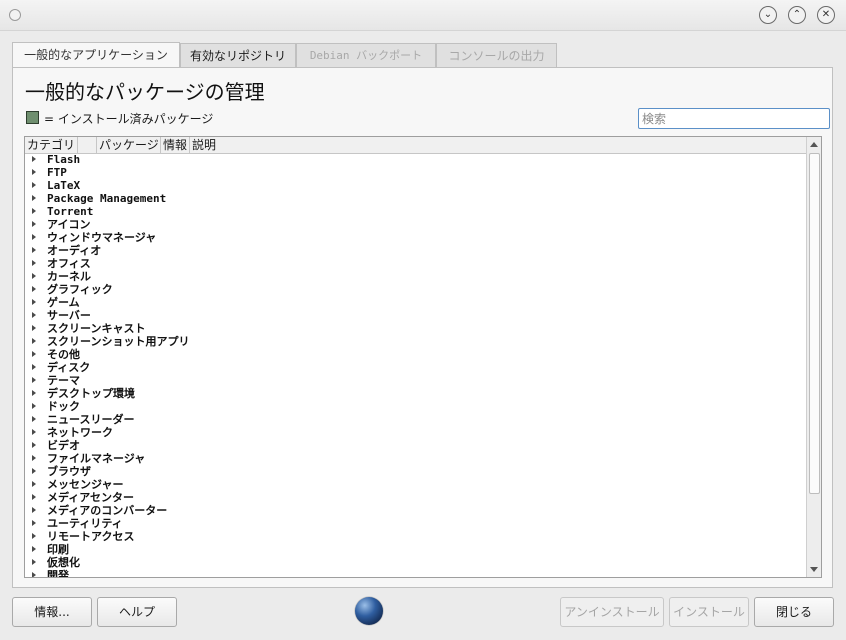  Describe the element at coordinates (417, 341) in the screenshot. I see `tree-row: スクリーンショット用アプリ` at that location.